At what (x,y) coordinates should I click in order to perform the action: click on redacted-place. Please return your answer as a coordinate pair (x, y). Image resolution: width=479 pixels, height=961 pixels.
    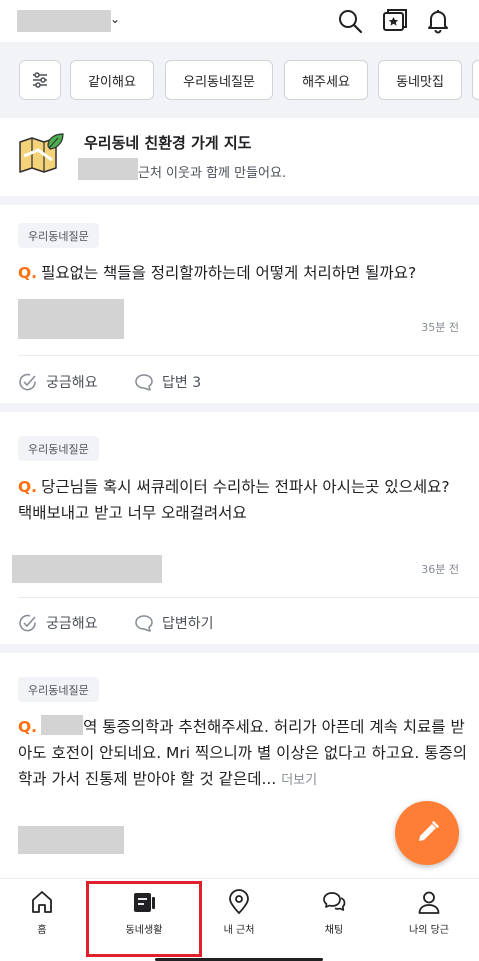
    Looking at the image, I should click on (62, 725).